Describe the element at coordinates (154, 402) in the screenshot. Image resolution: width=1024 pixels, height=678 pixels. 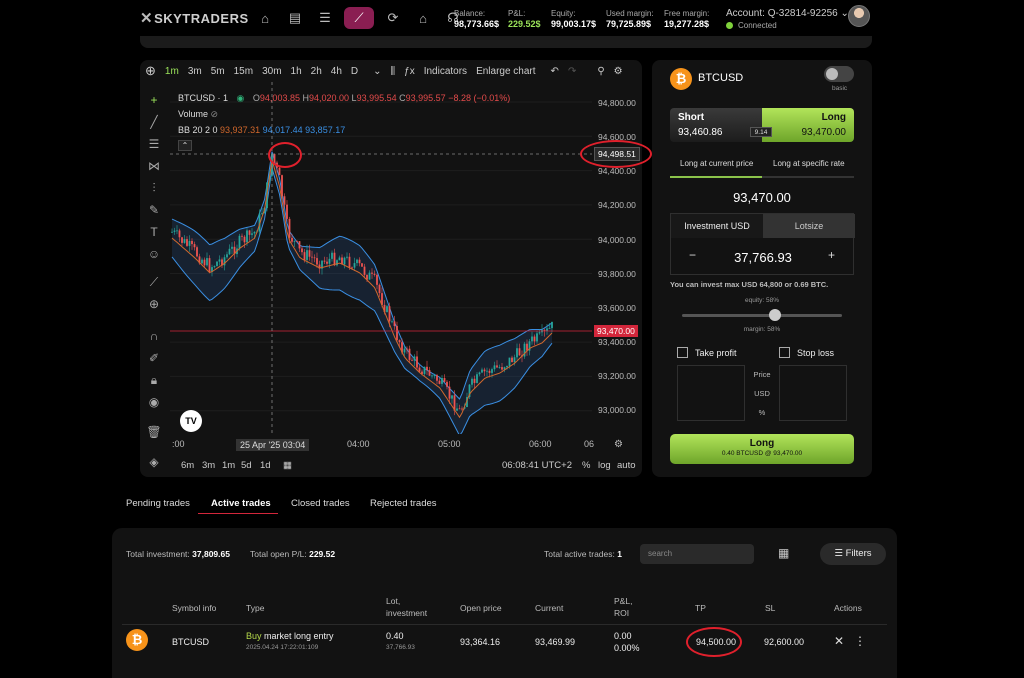
I see `eye-icon: ◉` at that location.